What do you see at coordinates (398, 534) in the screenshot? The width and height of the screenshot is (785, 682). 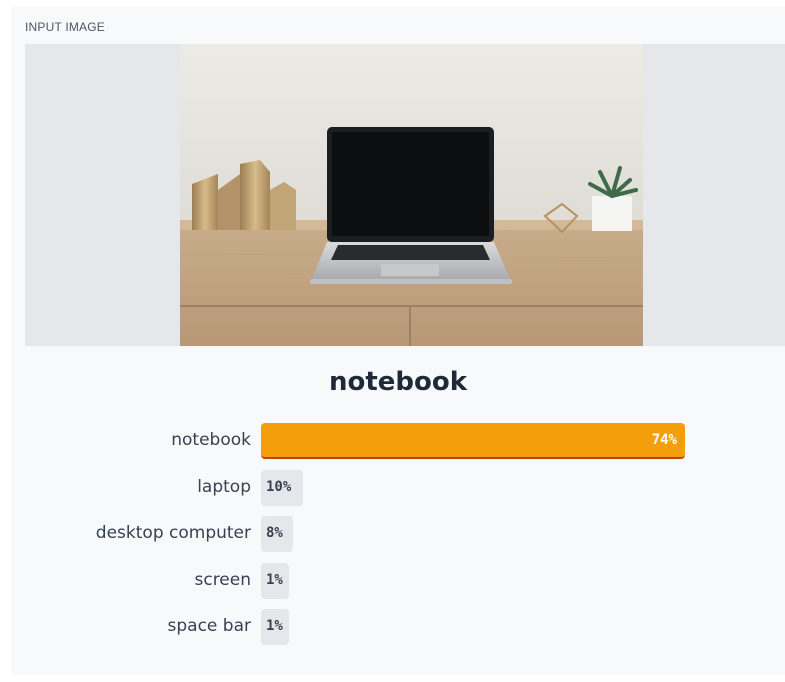 I see `prediction-row: desktop computer 8%` at bounding box center [398, 534].